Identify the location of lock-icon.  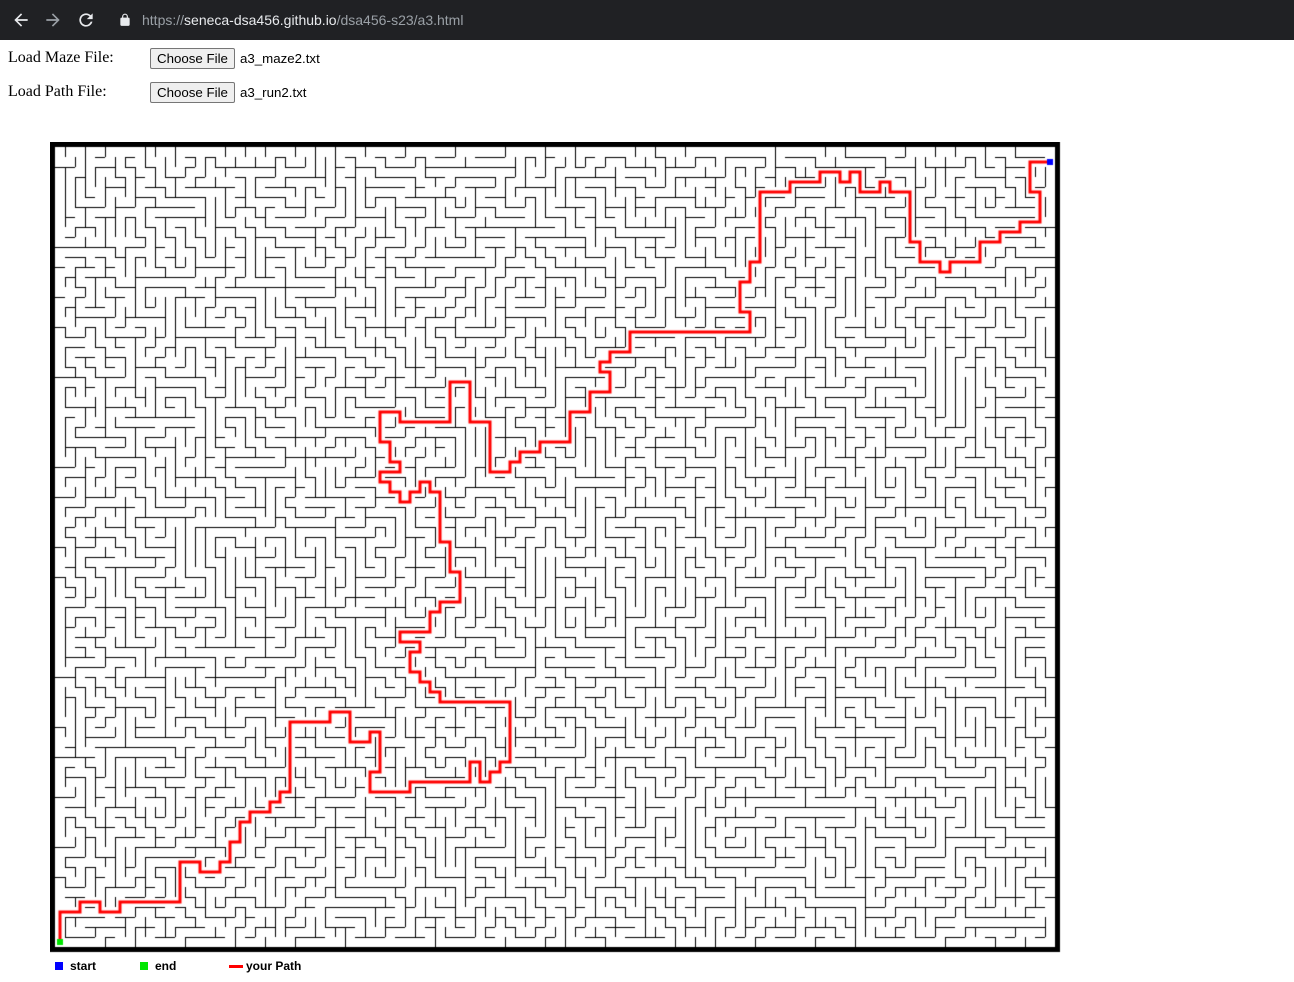
(125, 20).